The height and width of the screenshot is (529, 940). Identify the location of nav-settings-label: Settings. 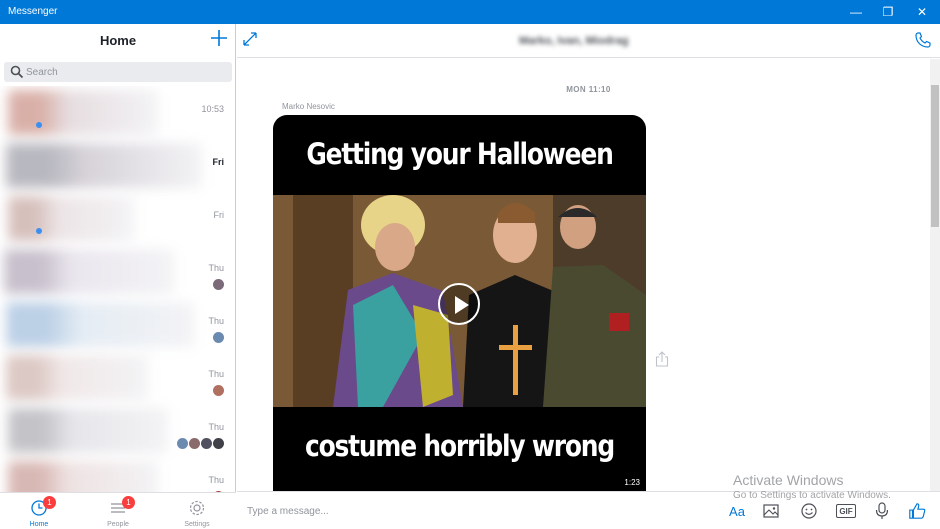
(197, 524).